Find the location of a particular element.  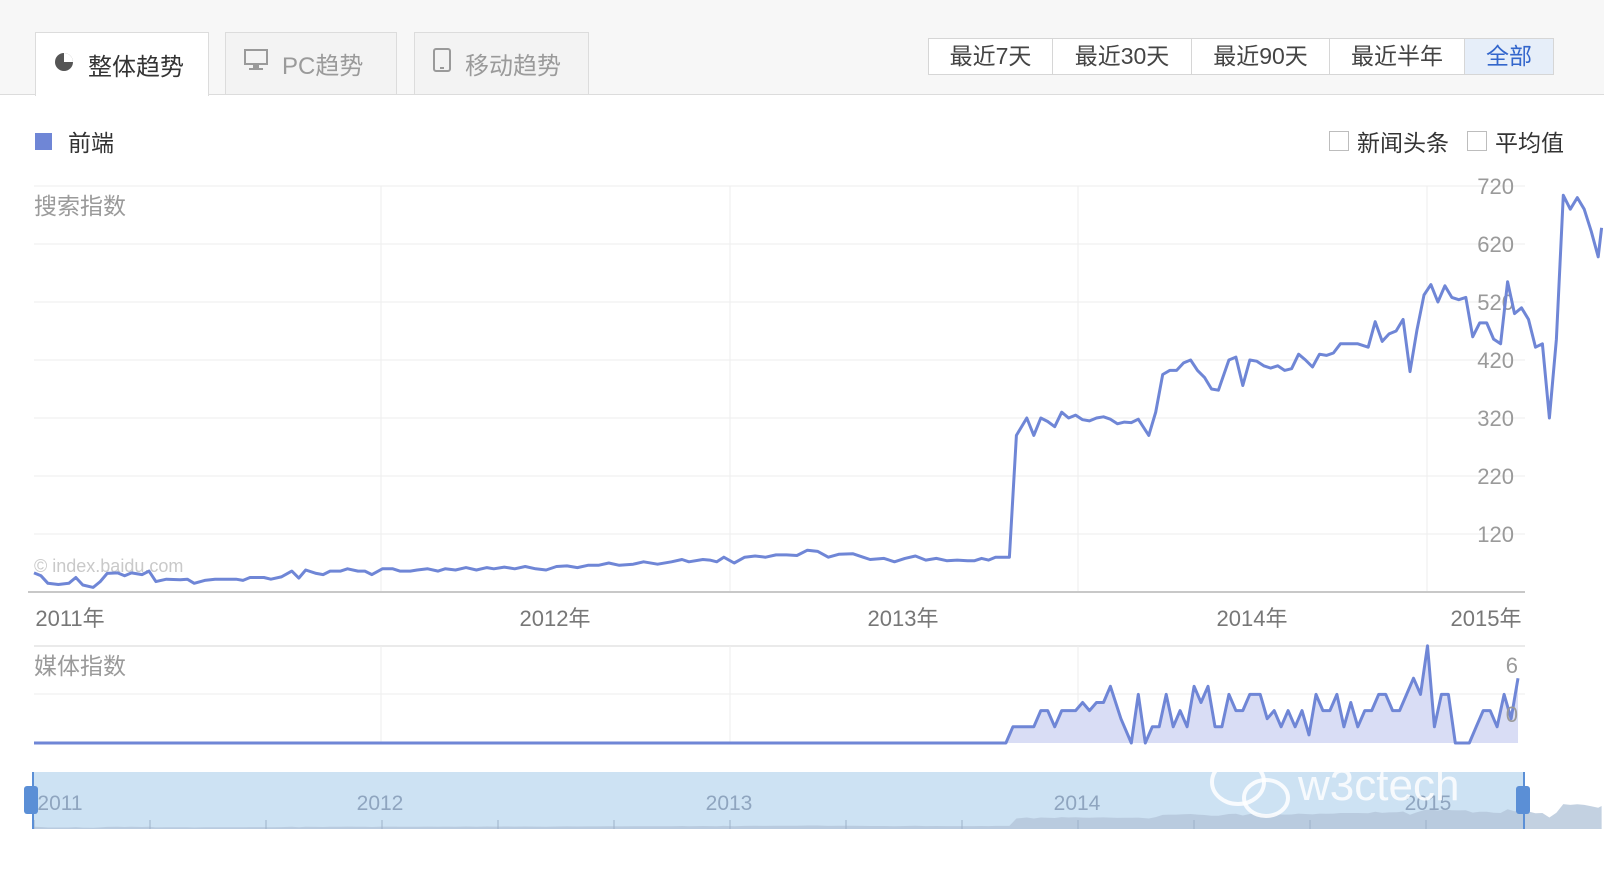

panel-title: 搜索指数 is located at coordinates (80, 206).